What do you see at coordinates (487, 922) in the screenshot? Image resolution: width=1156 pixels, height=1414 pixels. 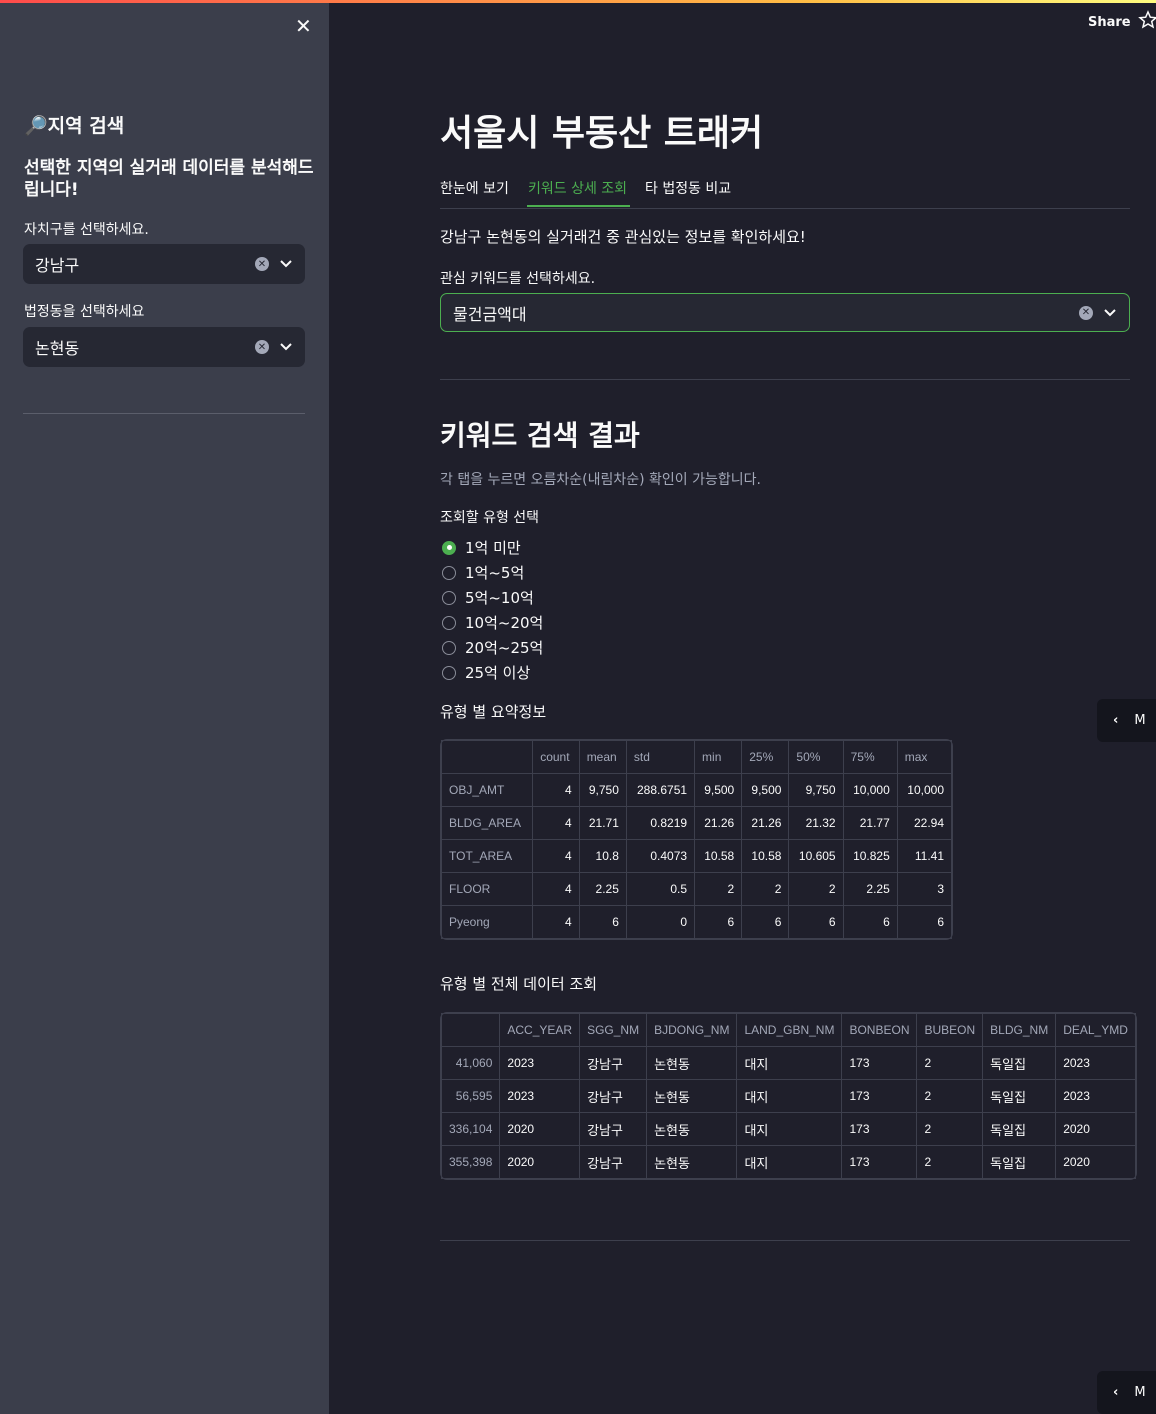 I see `row-index: Pyeong` at bounding box center [487, 922].